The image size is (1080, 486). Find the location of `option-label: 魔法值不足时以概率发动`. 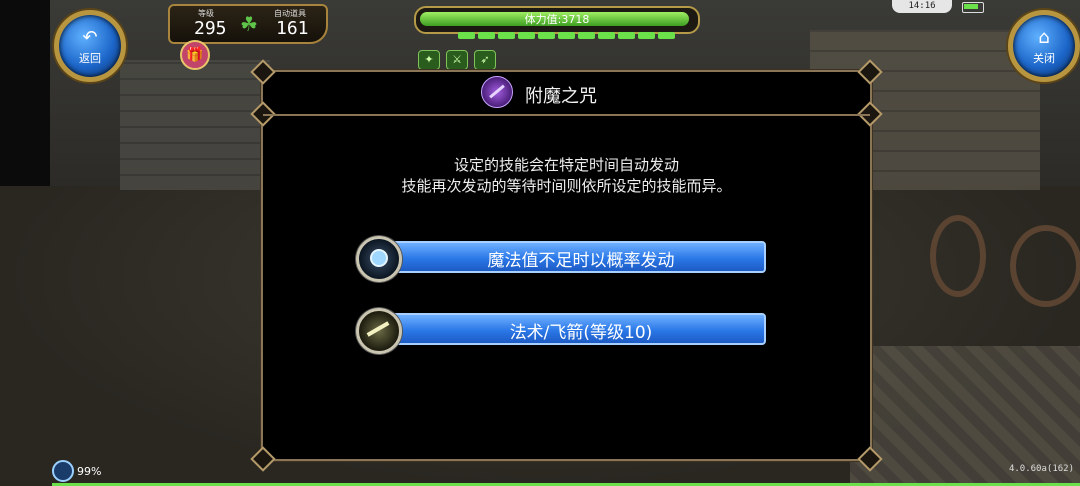

option-label: 魔法值不足时以概率发动 is located at coordinates (581, 261).